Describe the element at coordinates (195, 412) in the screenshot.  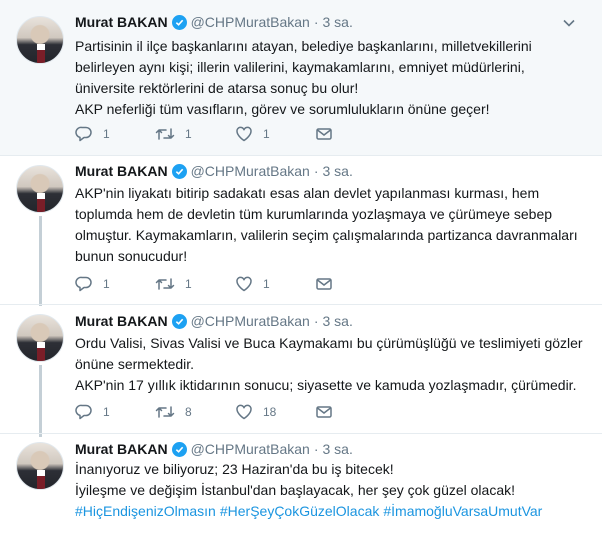
I see `retweet-button: 8` at that location.